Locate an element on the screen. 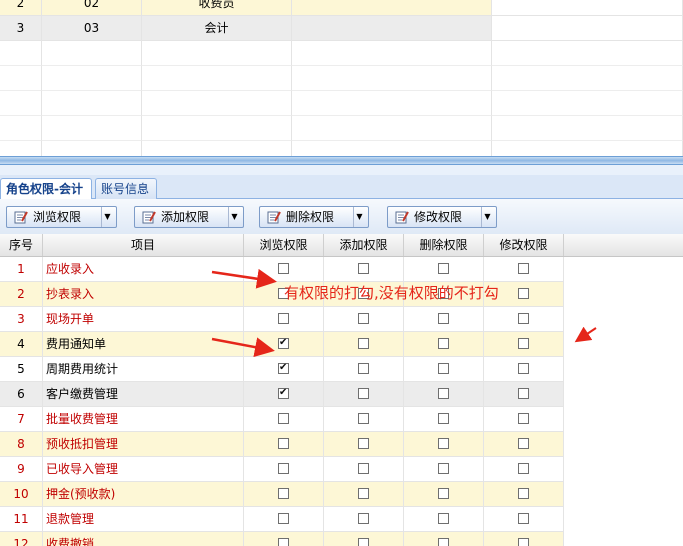  row-item-cell: 抄表录入 is located at coordinates (143, 294).